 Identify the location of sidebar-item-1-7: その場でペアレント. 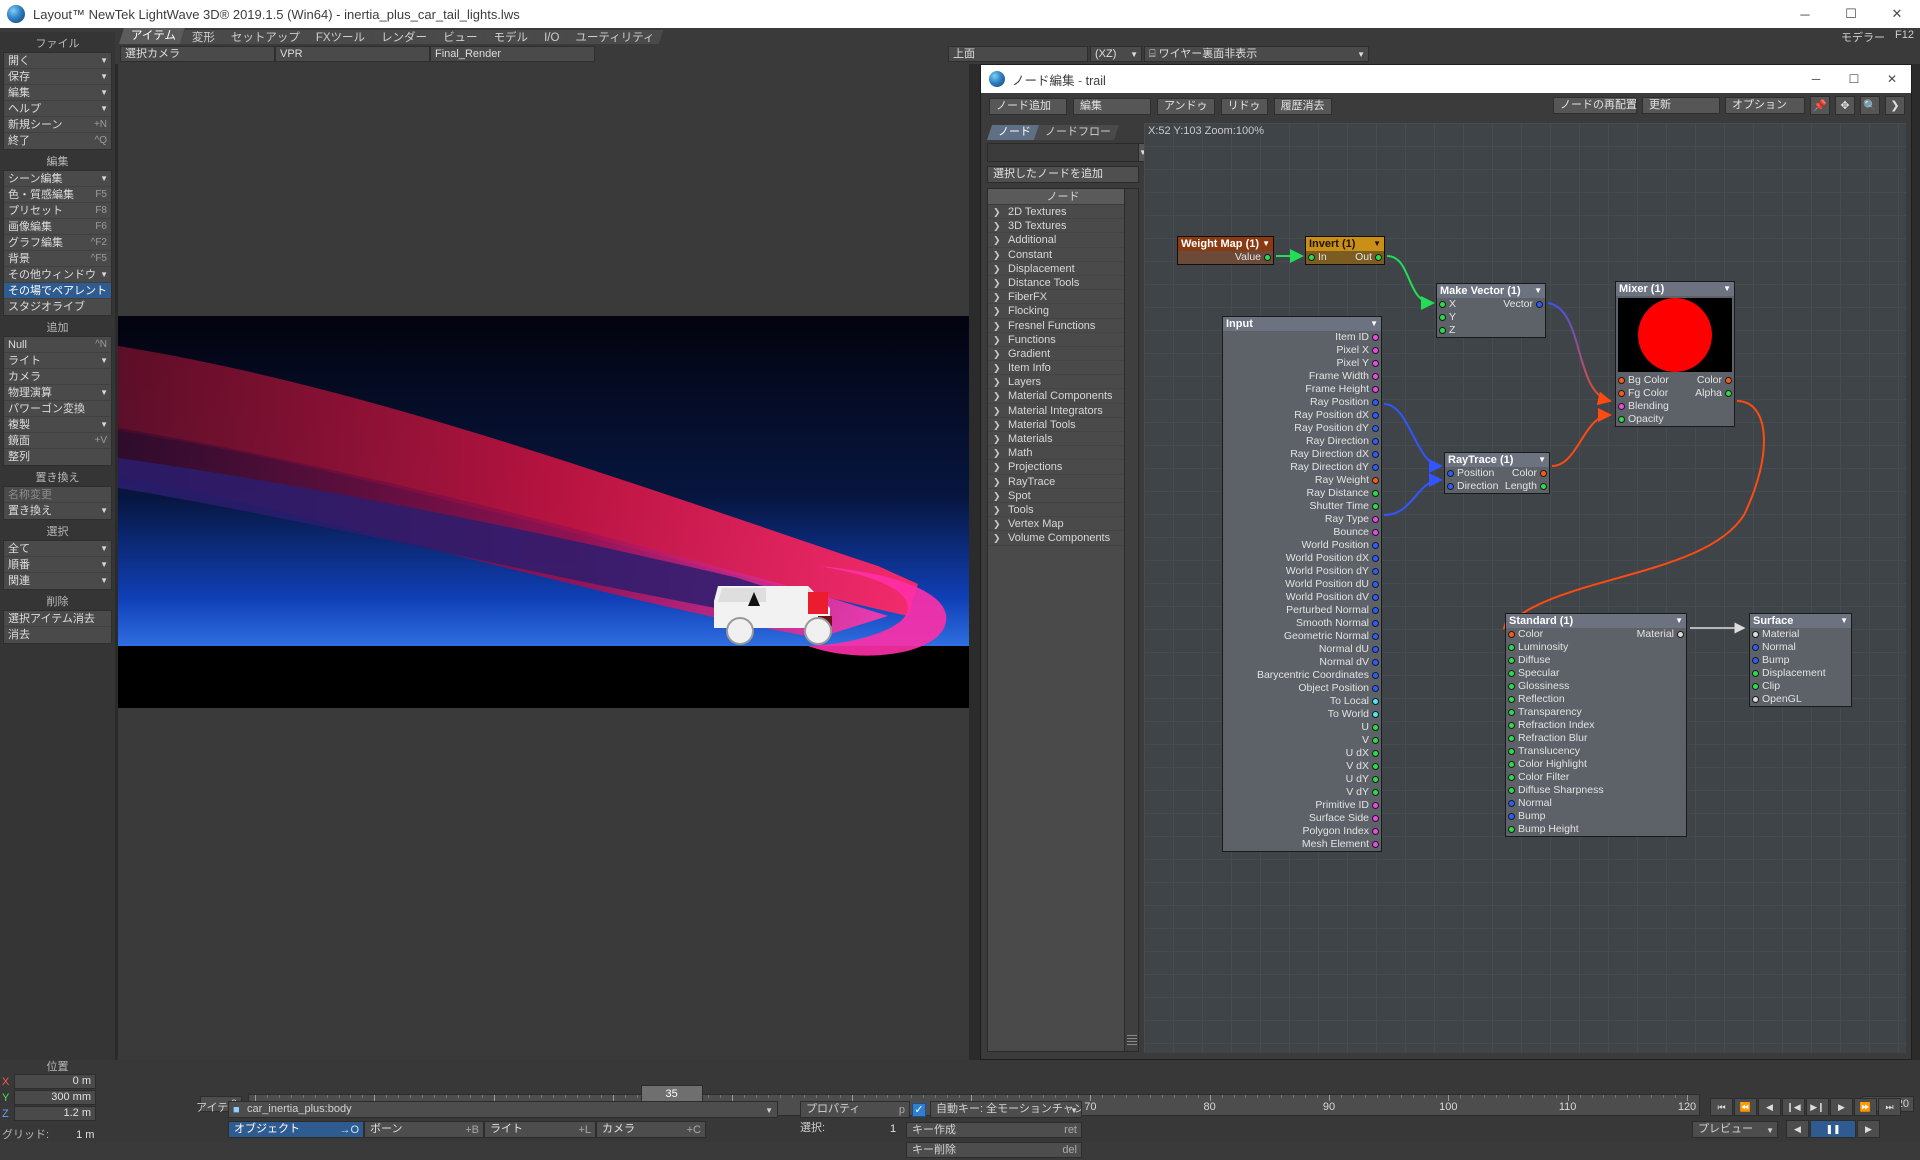
(57, 291).